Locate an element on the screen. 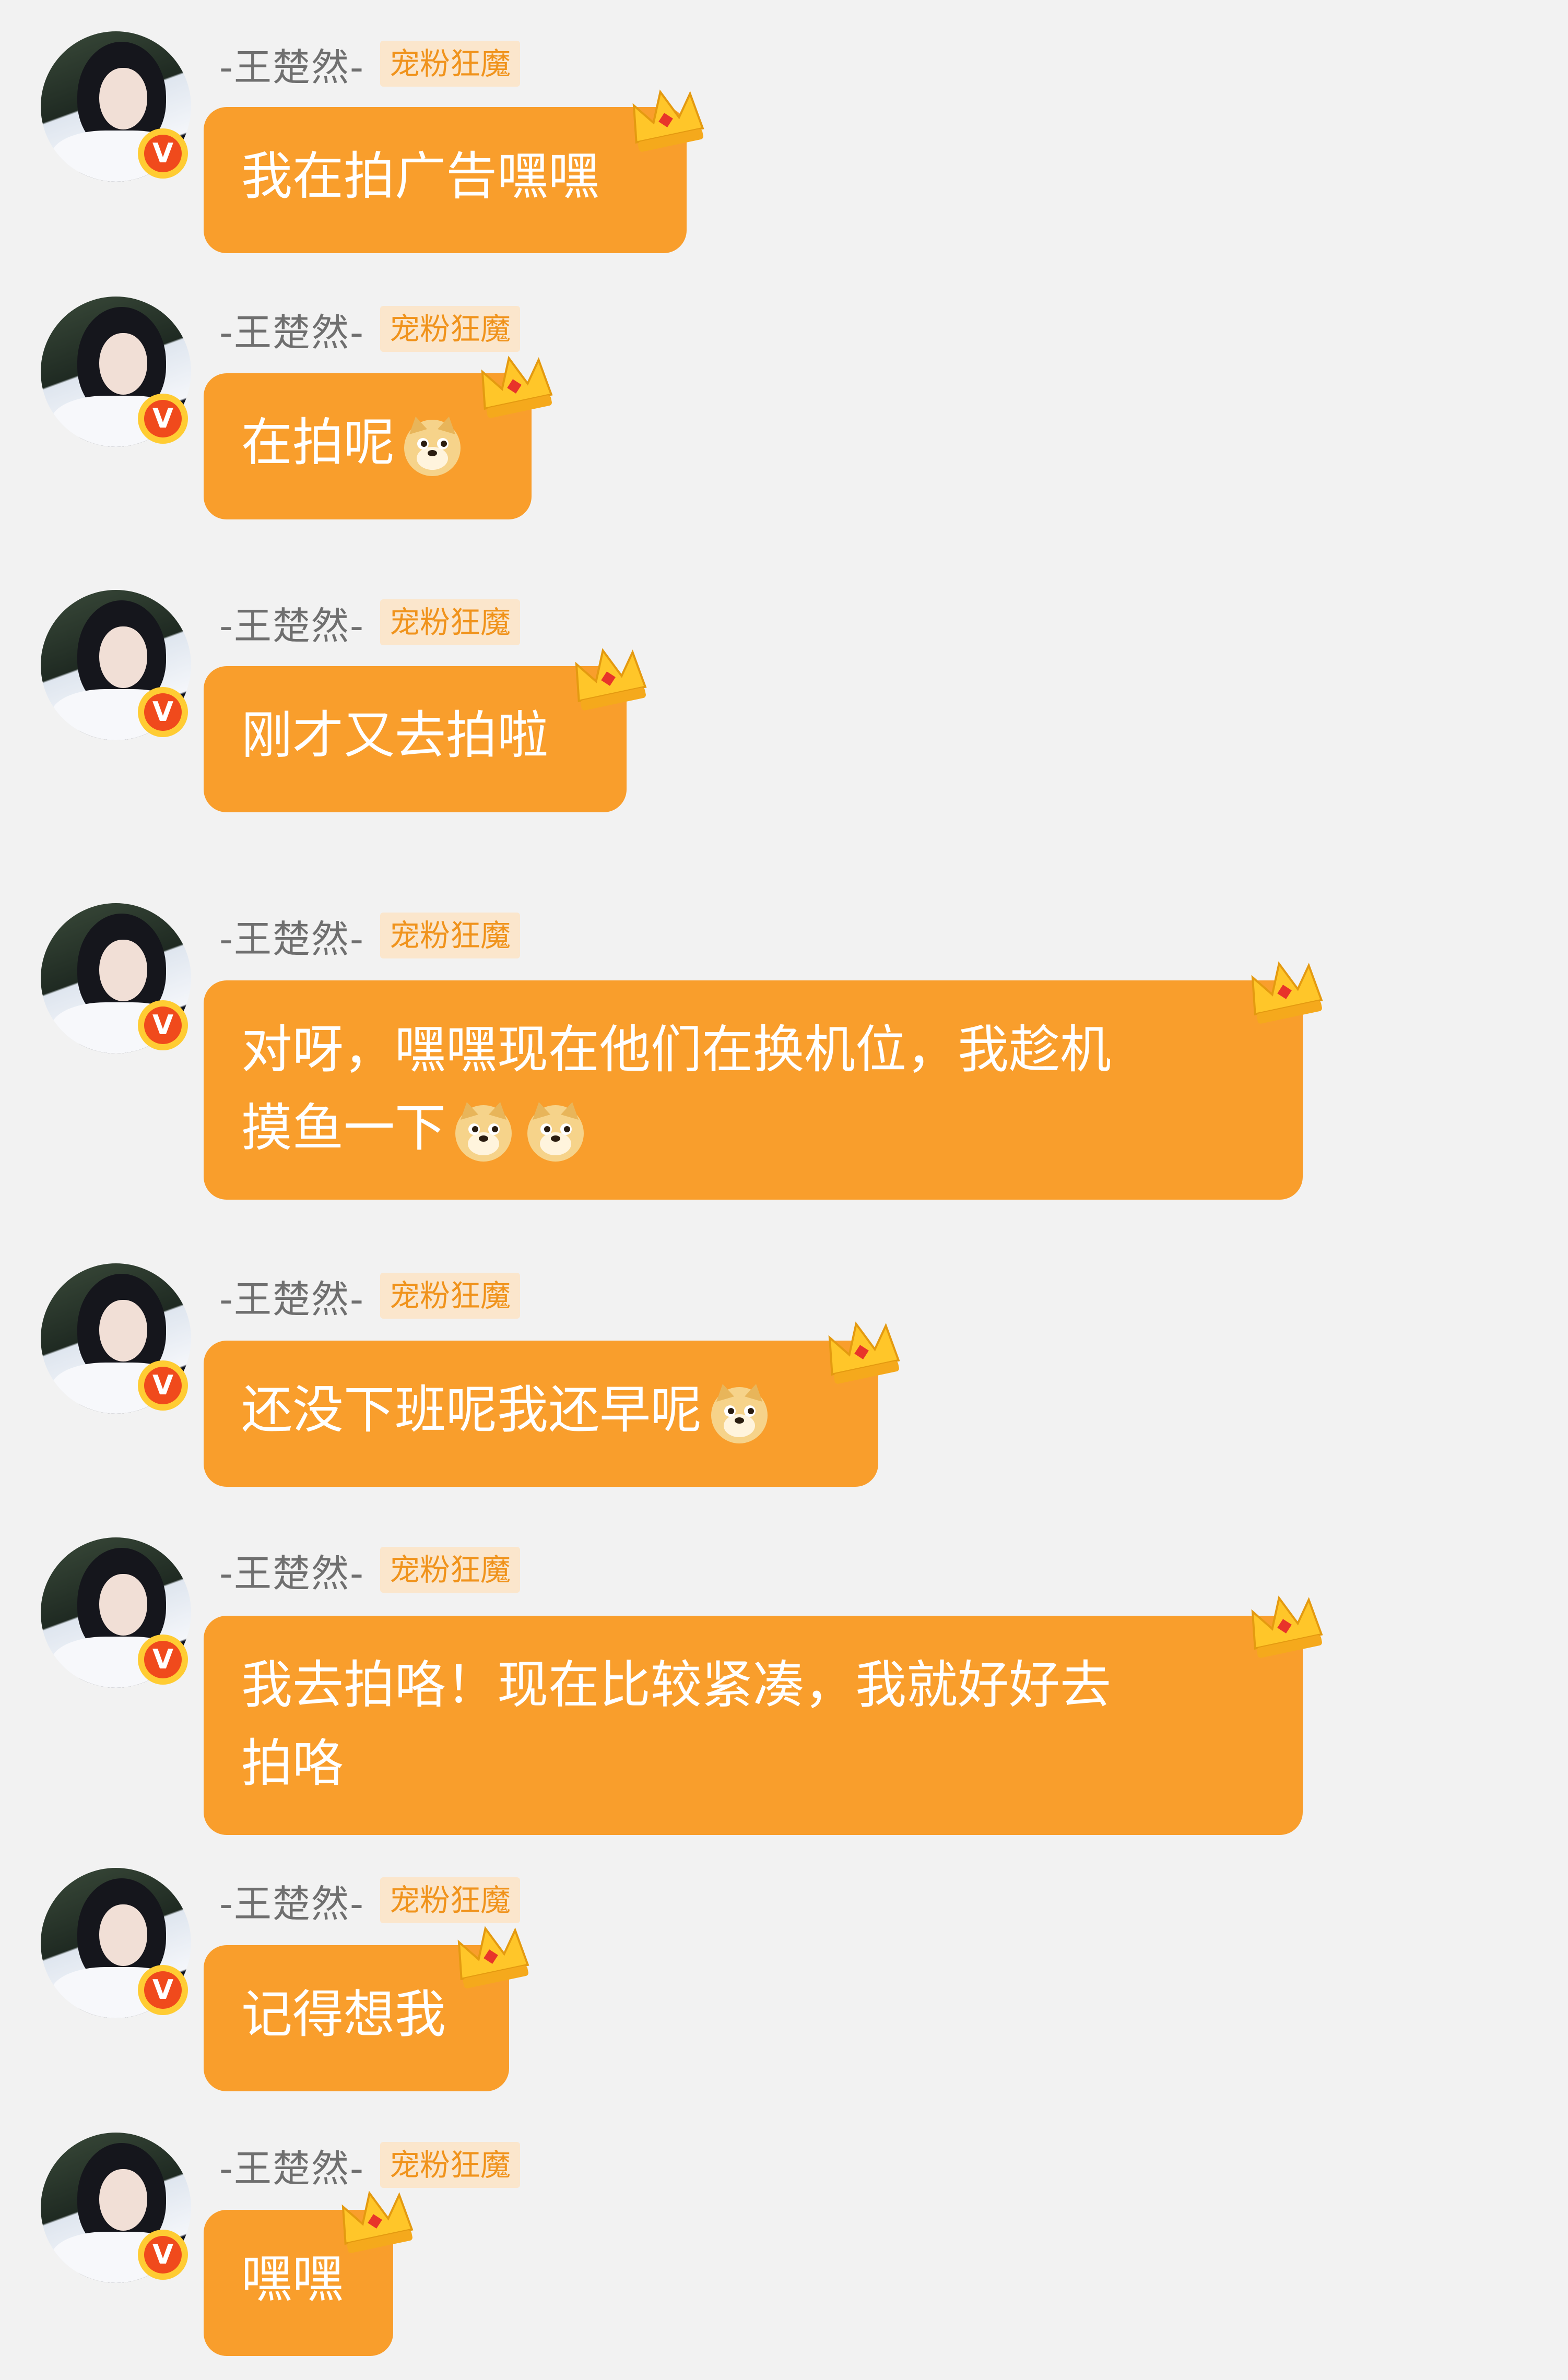  message-bubble: 我在拍广告嘿嘿 is located at coordinates (445, 180).